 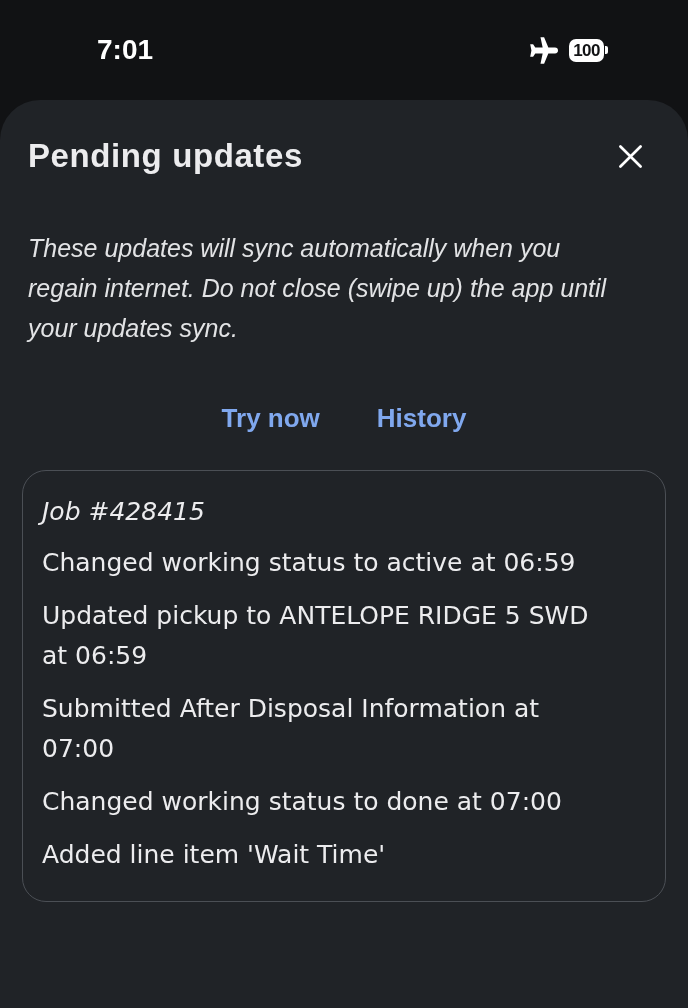 I want to click on status-time: 7:01, so click(x=125, y=50).